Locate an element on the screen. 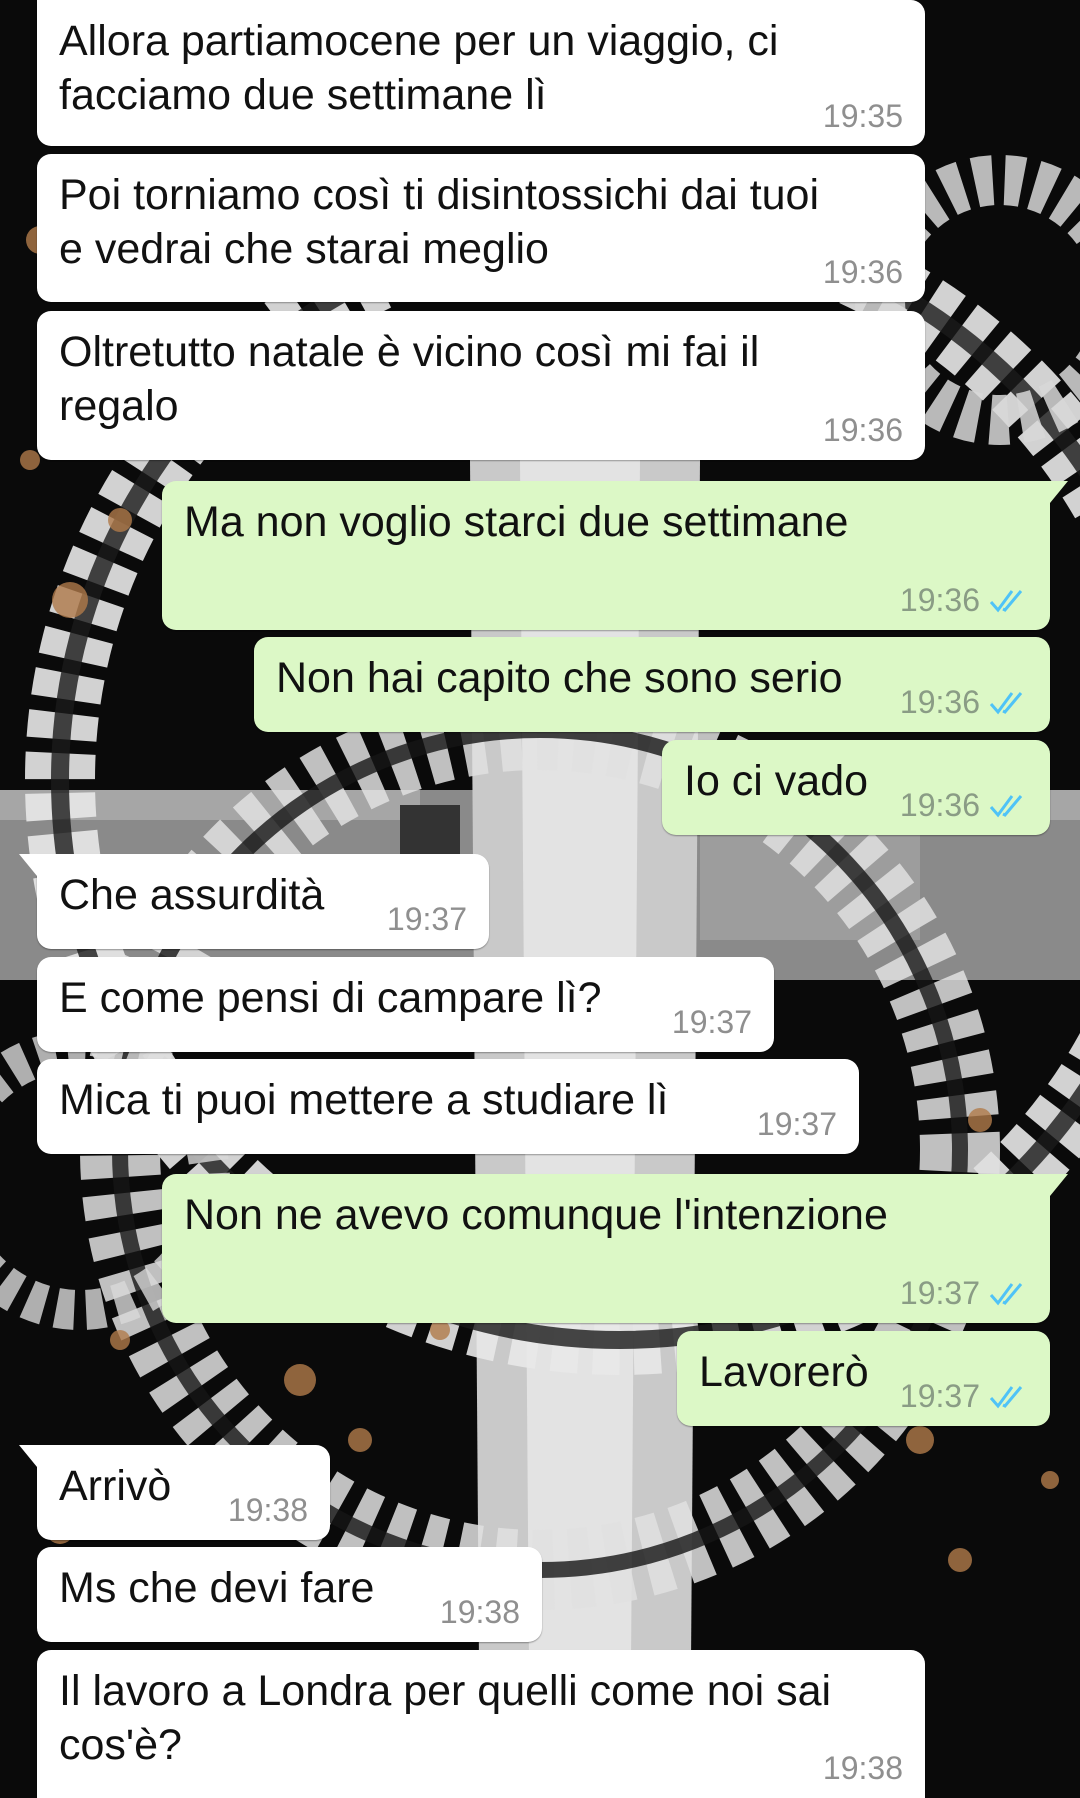  incoming-message: E come pensi di campare lì? 19:37 is located at coordinates (405, 1004).